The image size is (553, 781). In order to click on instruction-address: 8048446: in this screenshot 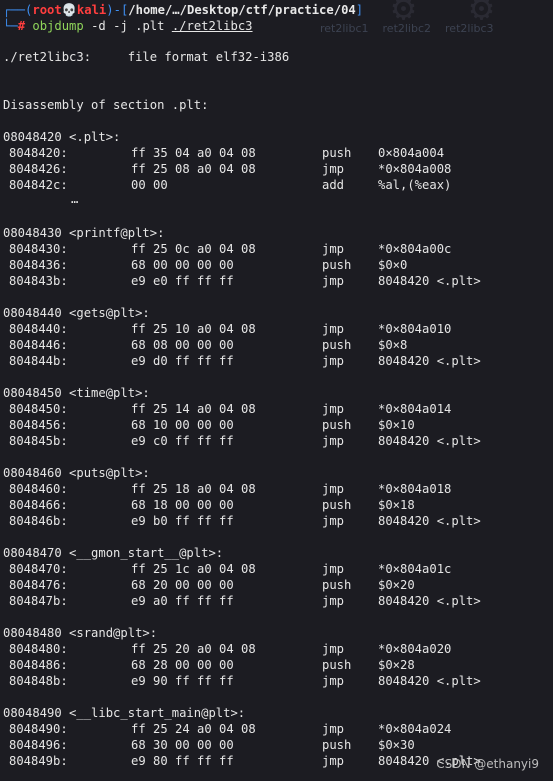, I will do `click(38, 345)`.